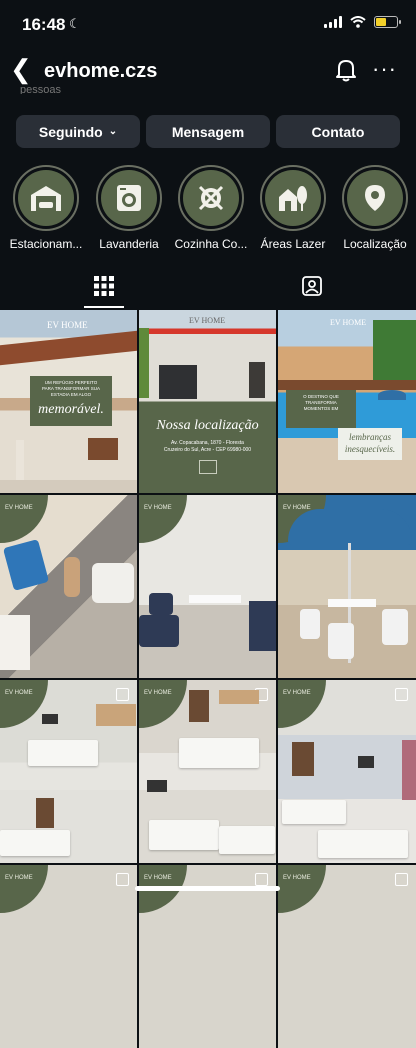 The height and width of the screenshot is (1048, 416). I want to click on chevron-down-icon: ⌄, so click(113, 131).